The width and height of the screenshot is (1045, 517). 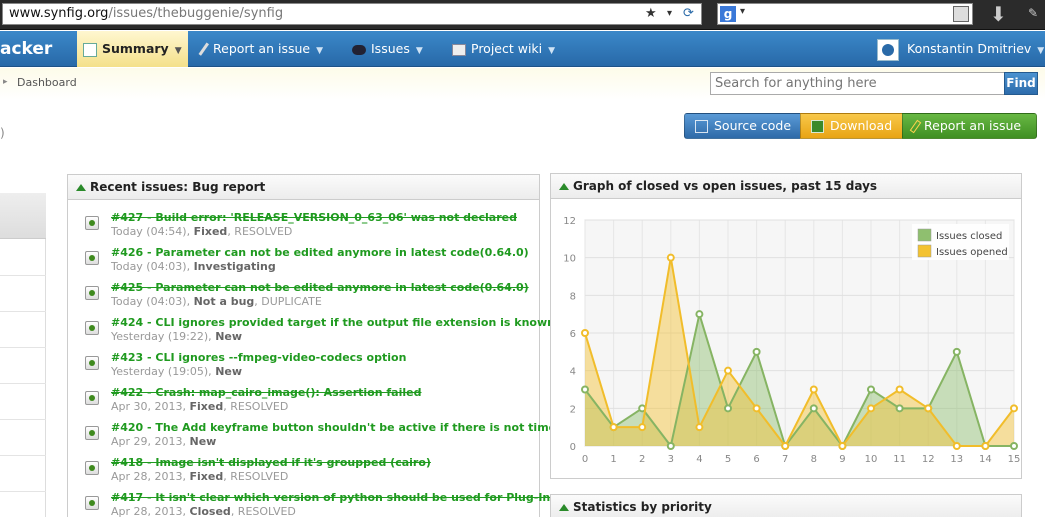 I want to click on y-tick-label: 10, so click(x=569, y=259).